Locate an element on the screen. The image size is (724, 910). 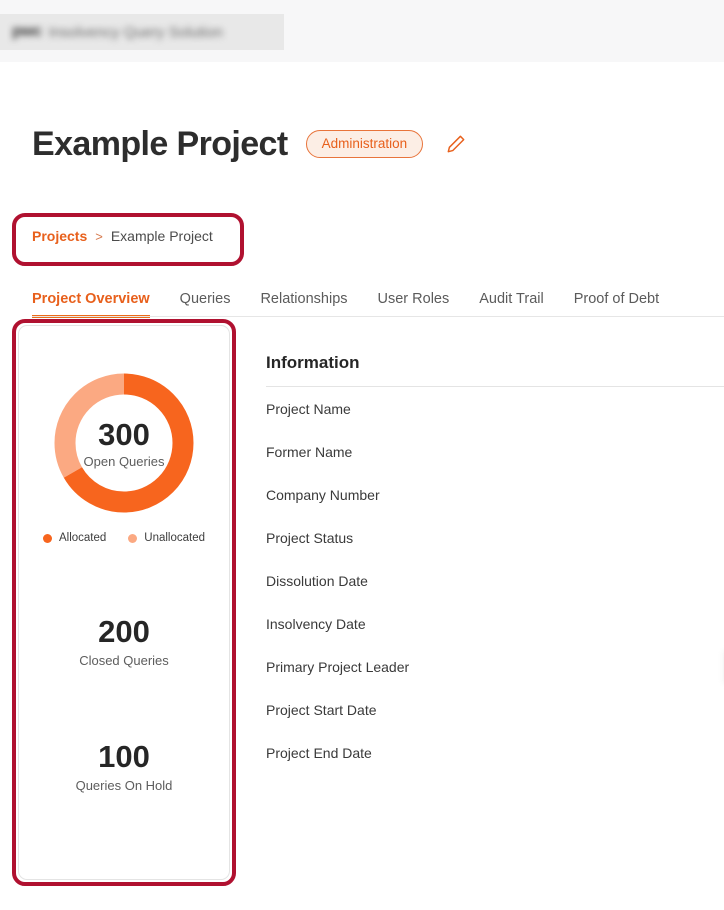
tab-relationships: Relationships is located at coordinates (303, 304).